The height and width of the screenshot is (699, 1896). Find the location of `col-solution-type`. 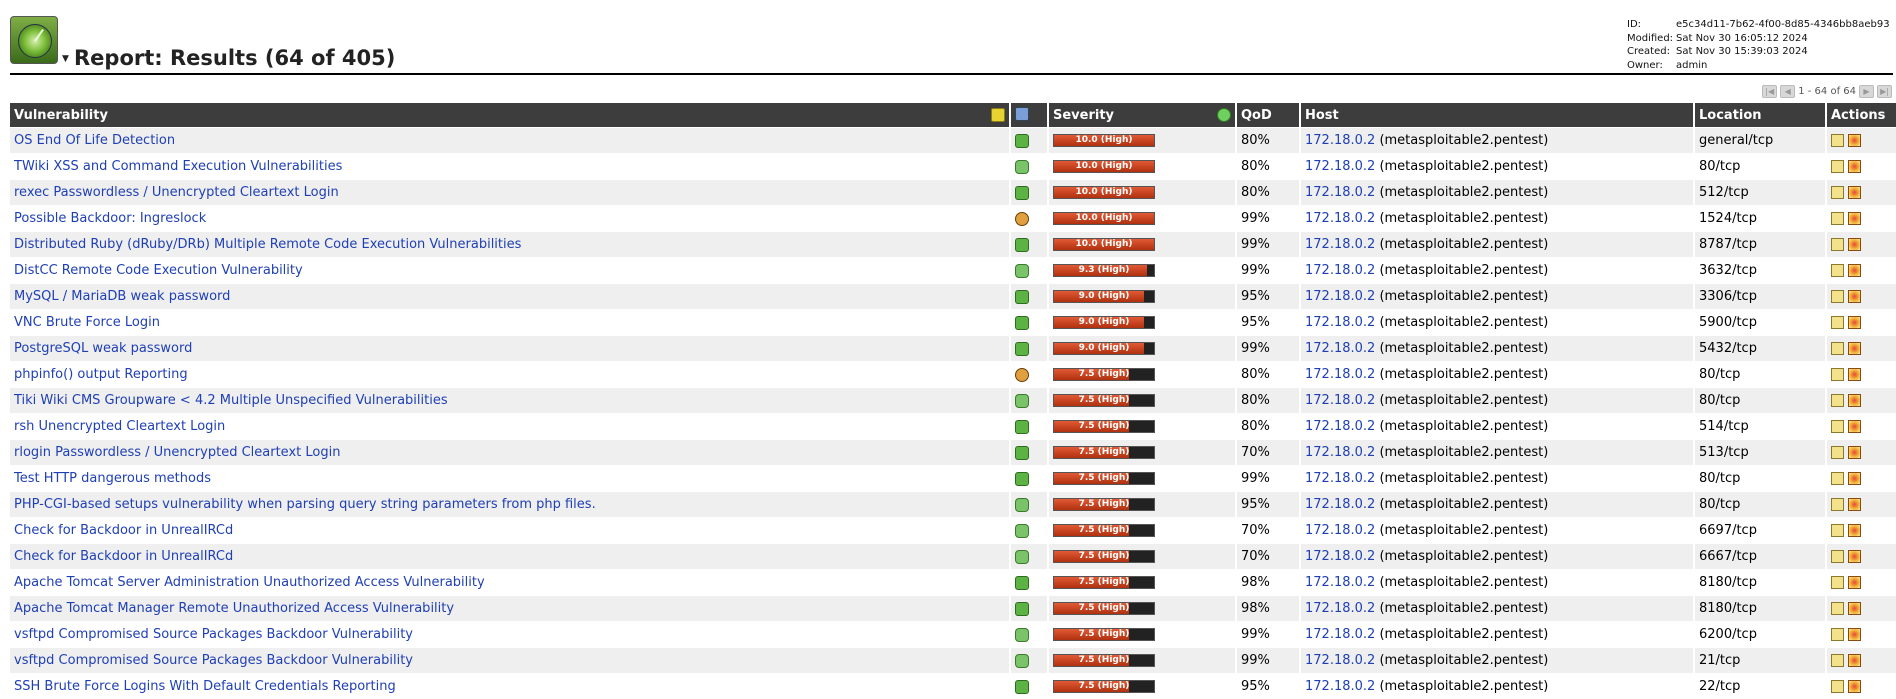

col-solution-type is located at coordinates (1029, 115).